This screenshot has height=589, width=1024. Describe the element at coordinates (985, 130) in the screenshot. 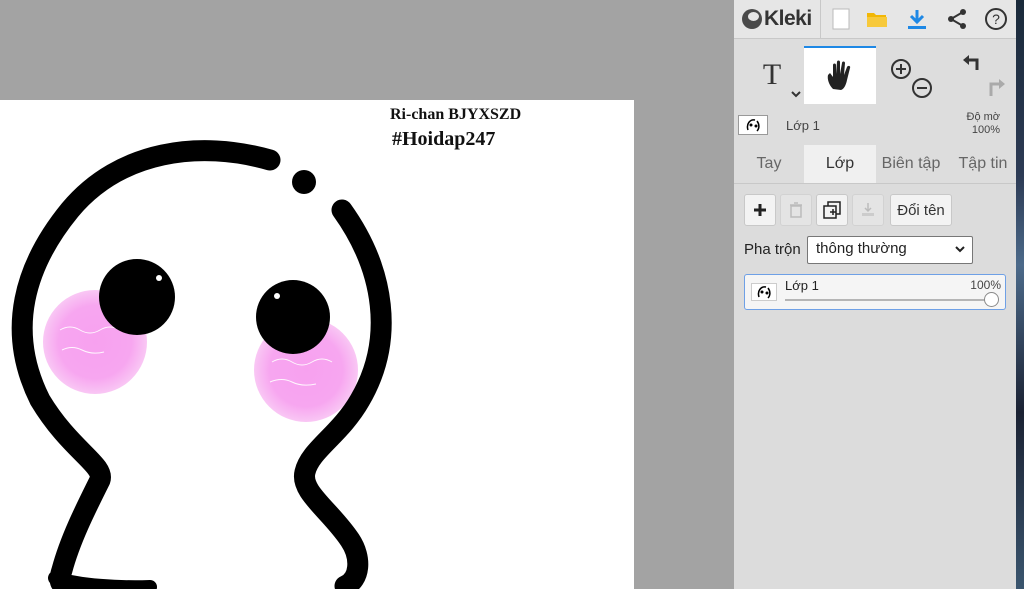

I see `opacity-value: 100%` at that location.